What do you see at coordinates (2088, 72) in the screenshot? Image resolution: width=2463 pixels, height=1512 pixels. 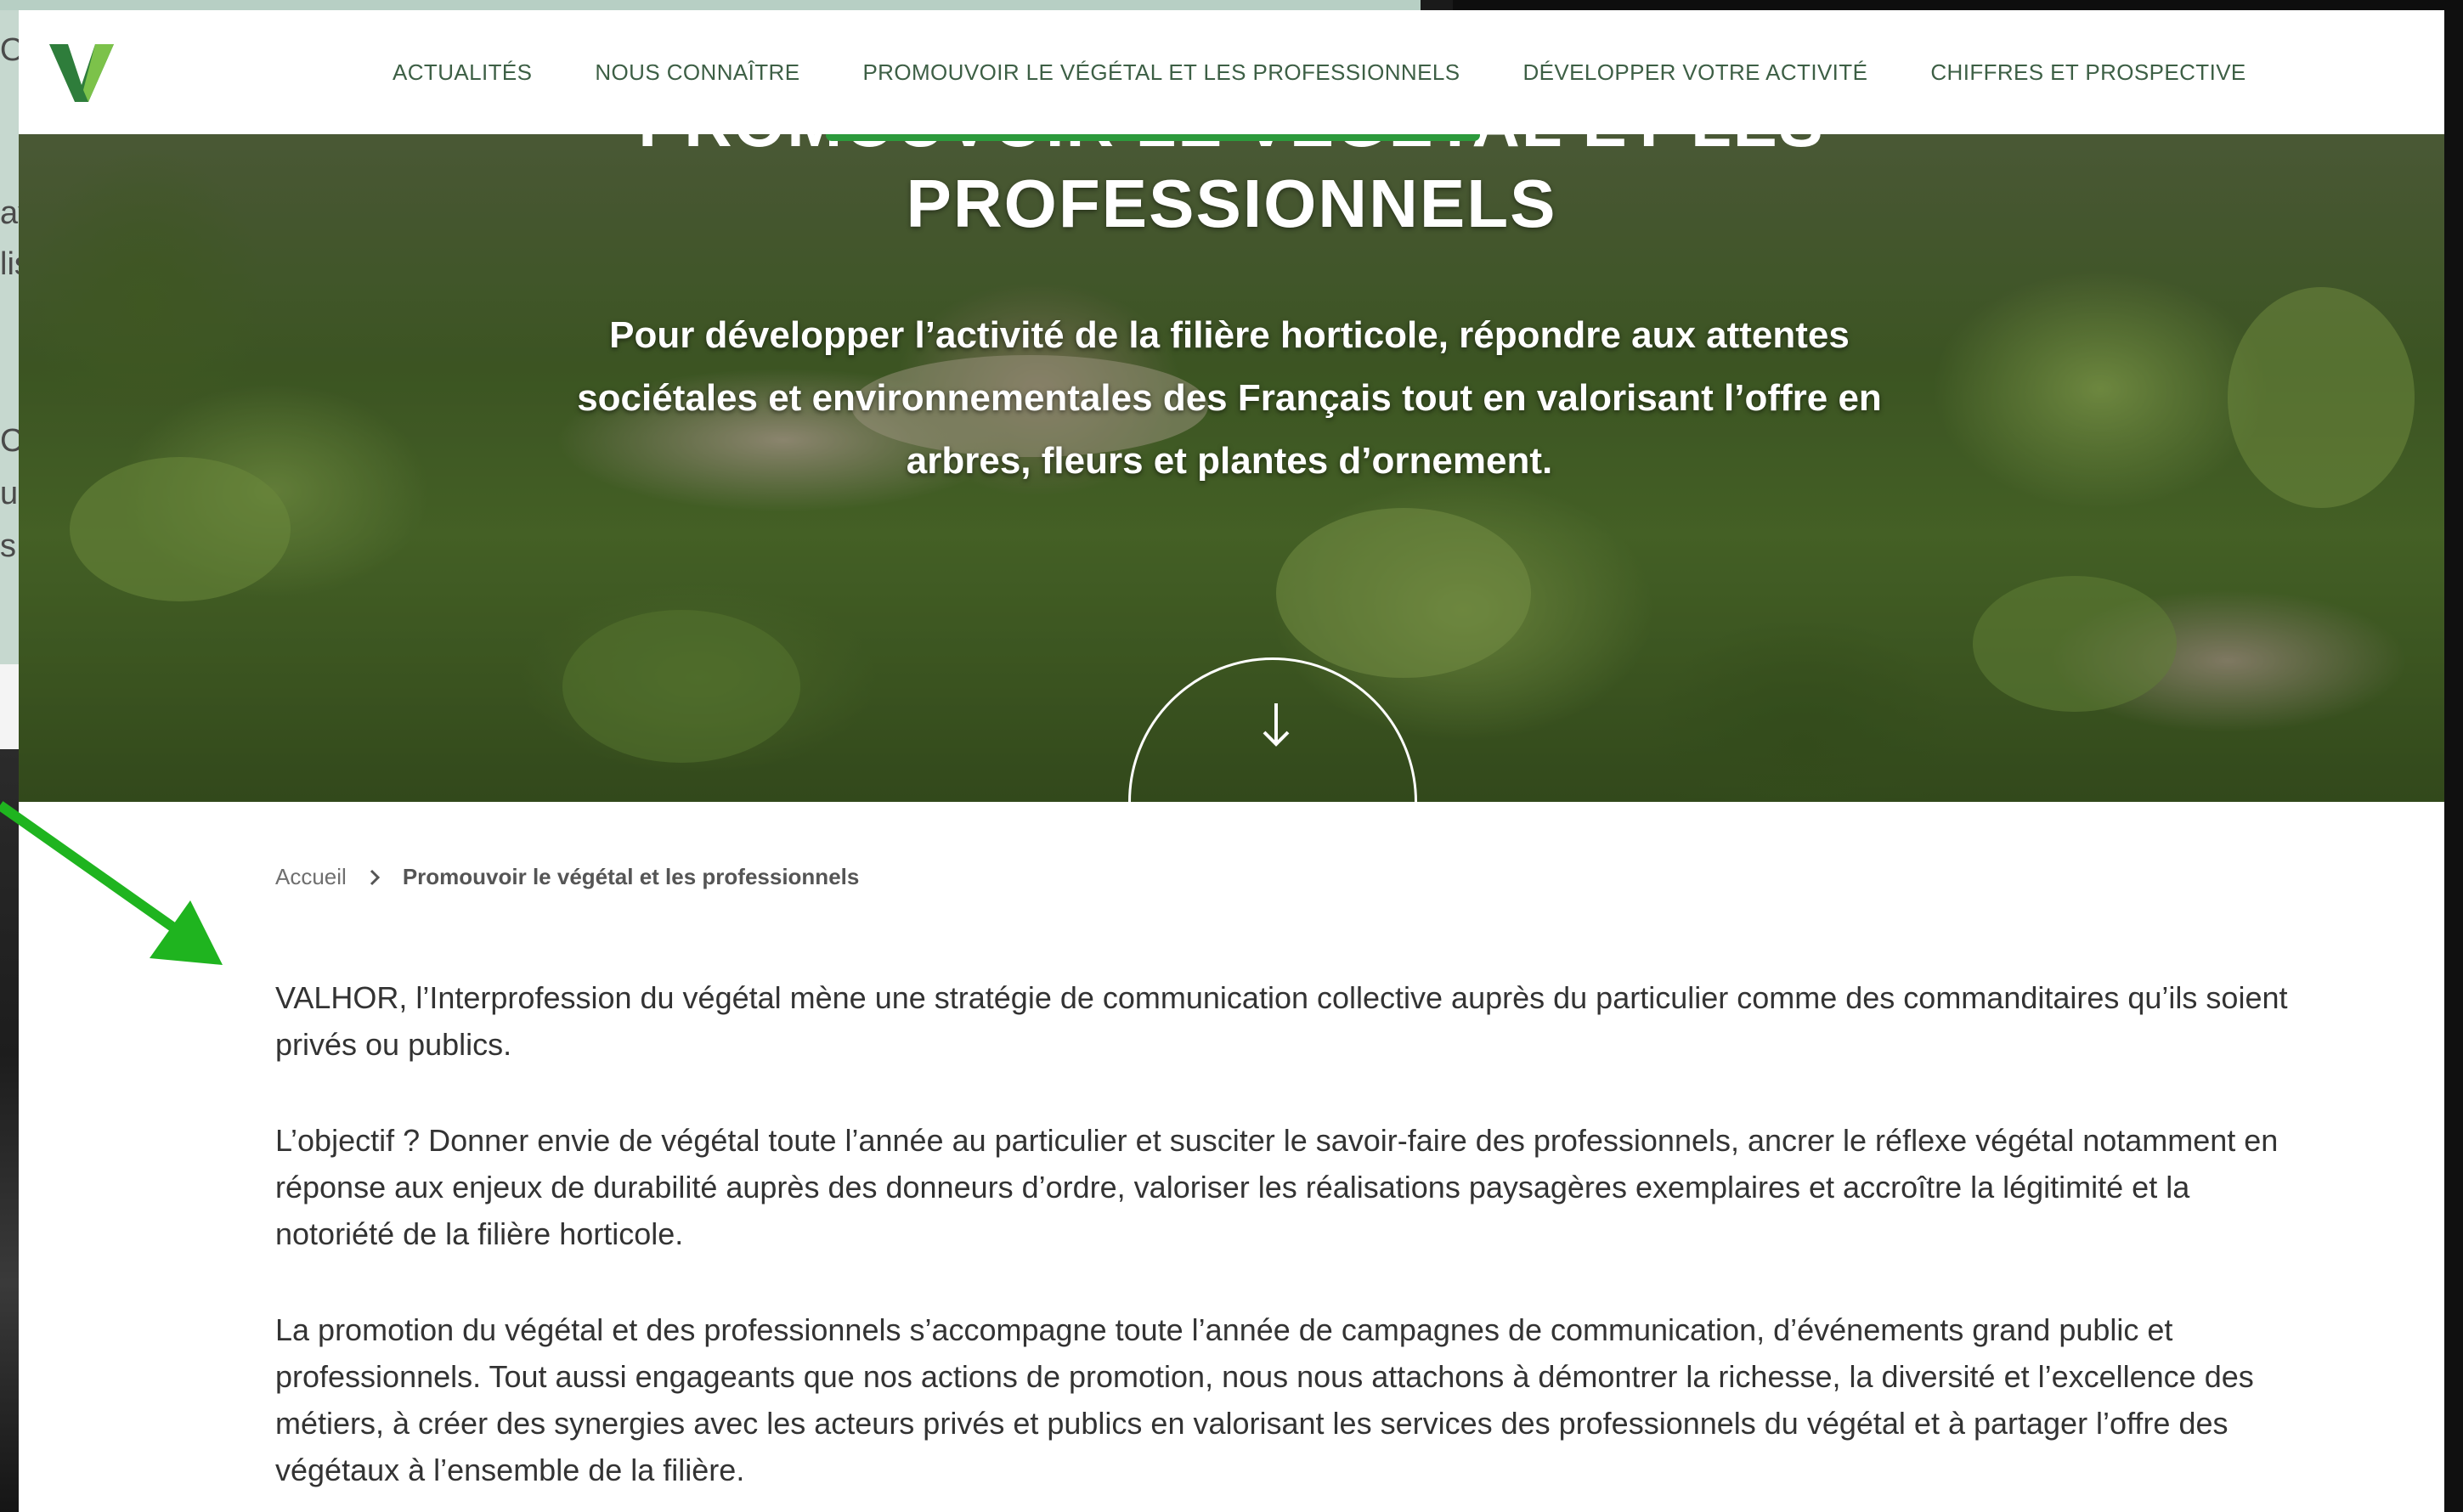 I see `nav-item-chiffres: CHIFFRES ET PROSPECTIVE` at bounding box center [2088, 72].